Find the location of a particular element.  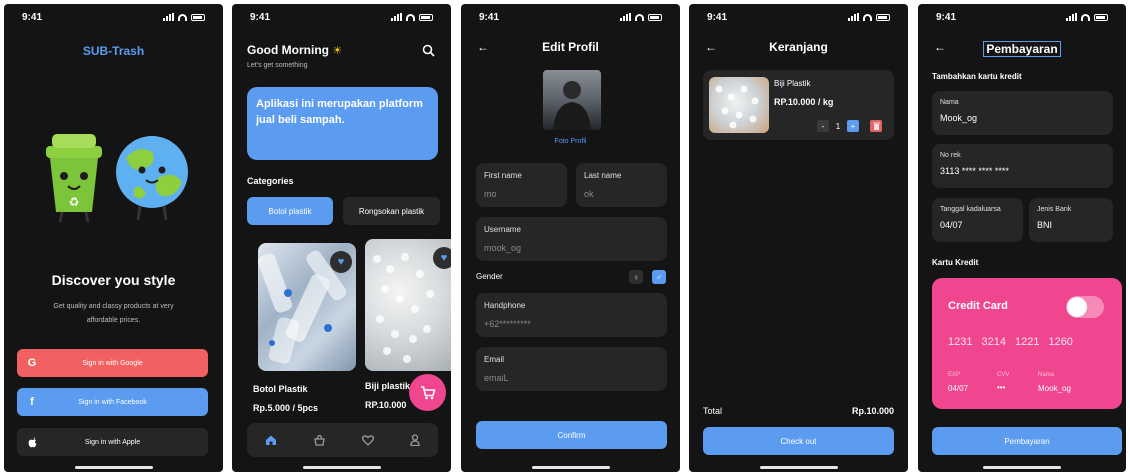

cart-icon is located at coordinates (428, 392).